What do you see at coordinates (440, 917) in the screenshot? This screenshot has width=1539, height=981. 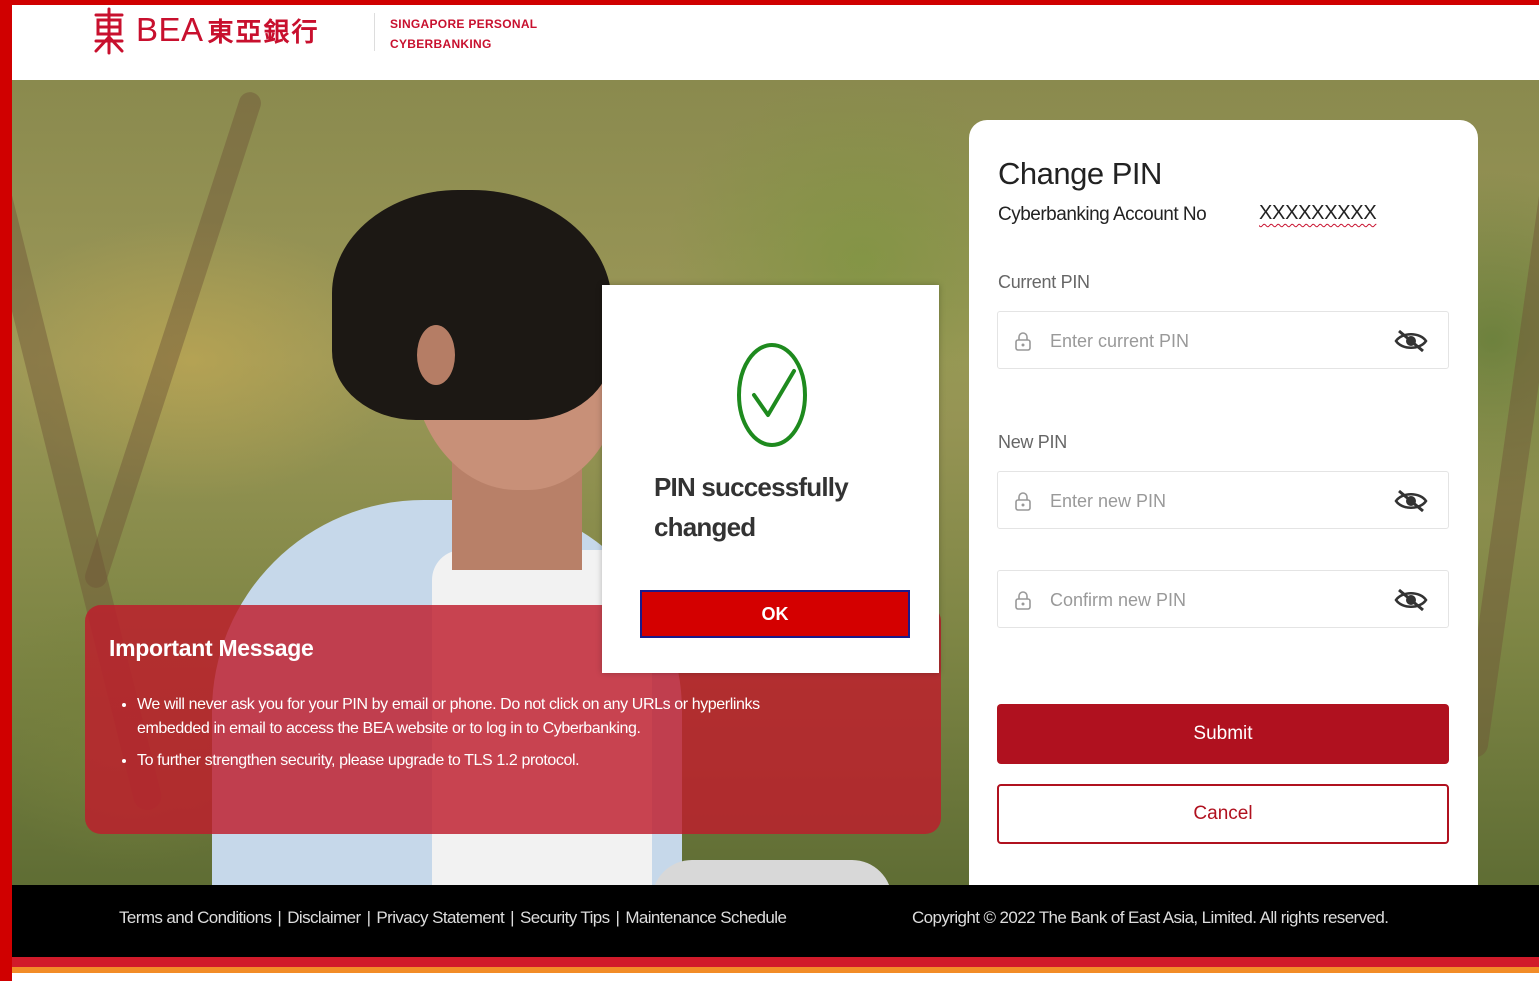 I see `footer-link-privacy: Privacy Statement` at bounding box center [440, 917].